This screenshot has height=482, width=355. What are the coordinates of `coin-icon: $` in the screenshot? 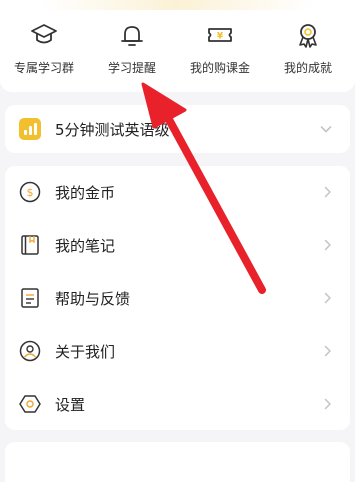 It's located at (30, 192).